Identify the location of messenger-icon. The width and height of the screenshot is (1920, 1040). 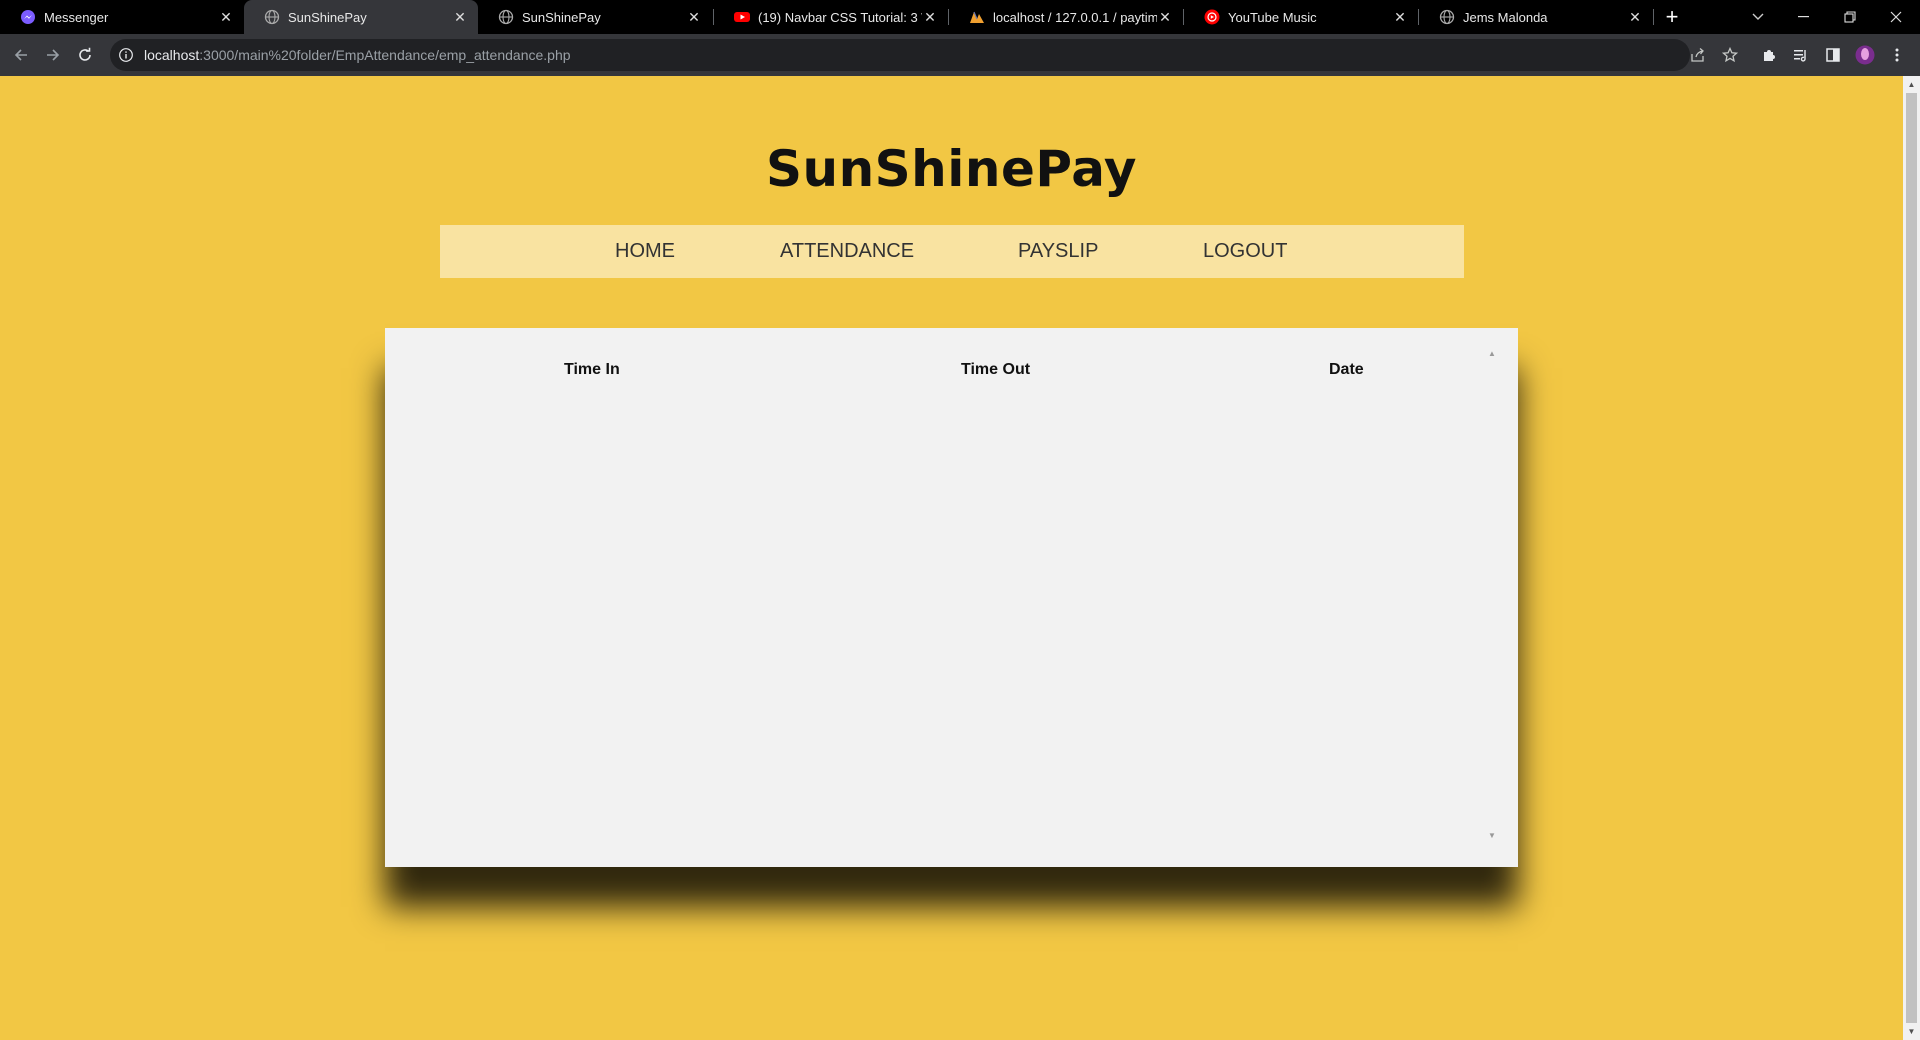
(28, 17).